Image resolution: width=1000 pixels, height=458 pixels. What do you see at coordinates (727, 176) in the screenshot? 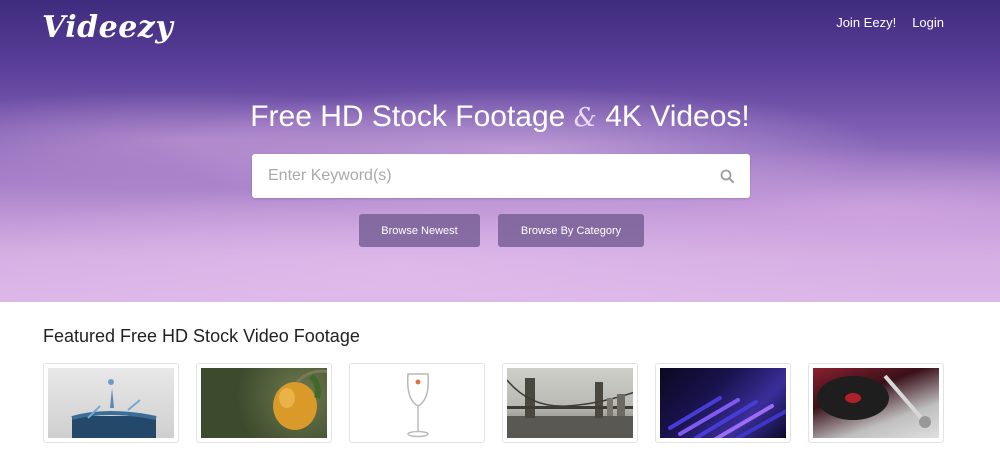
I see `search-icon` at bounding box center [727, 176].